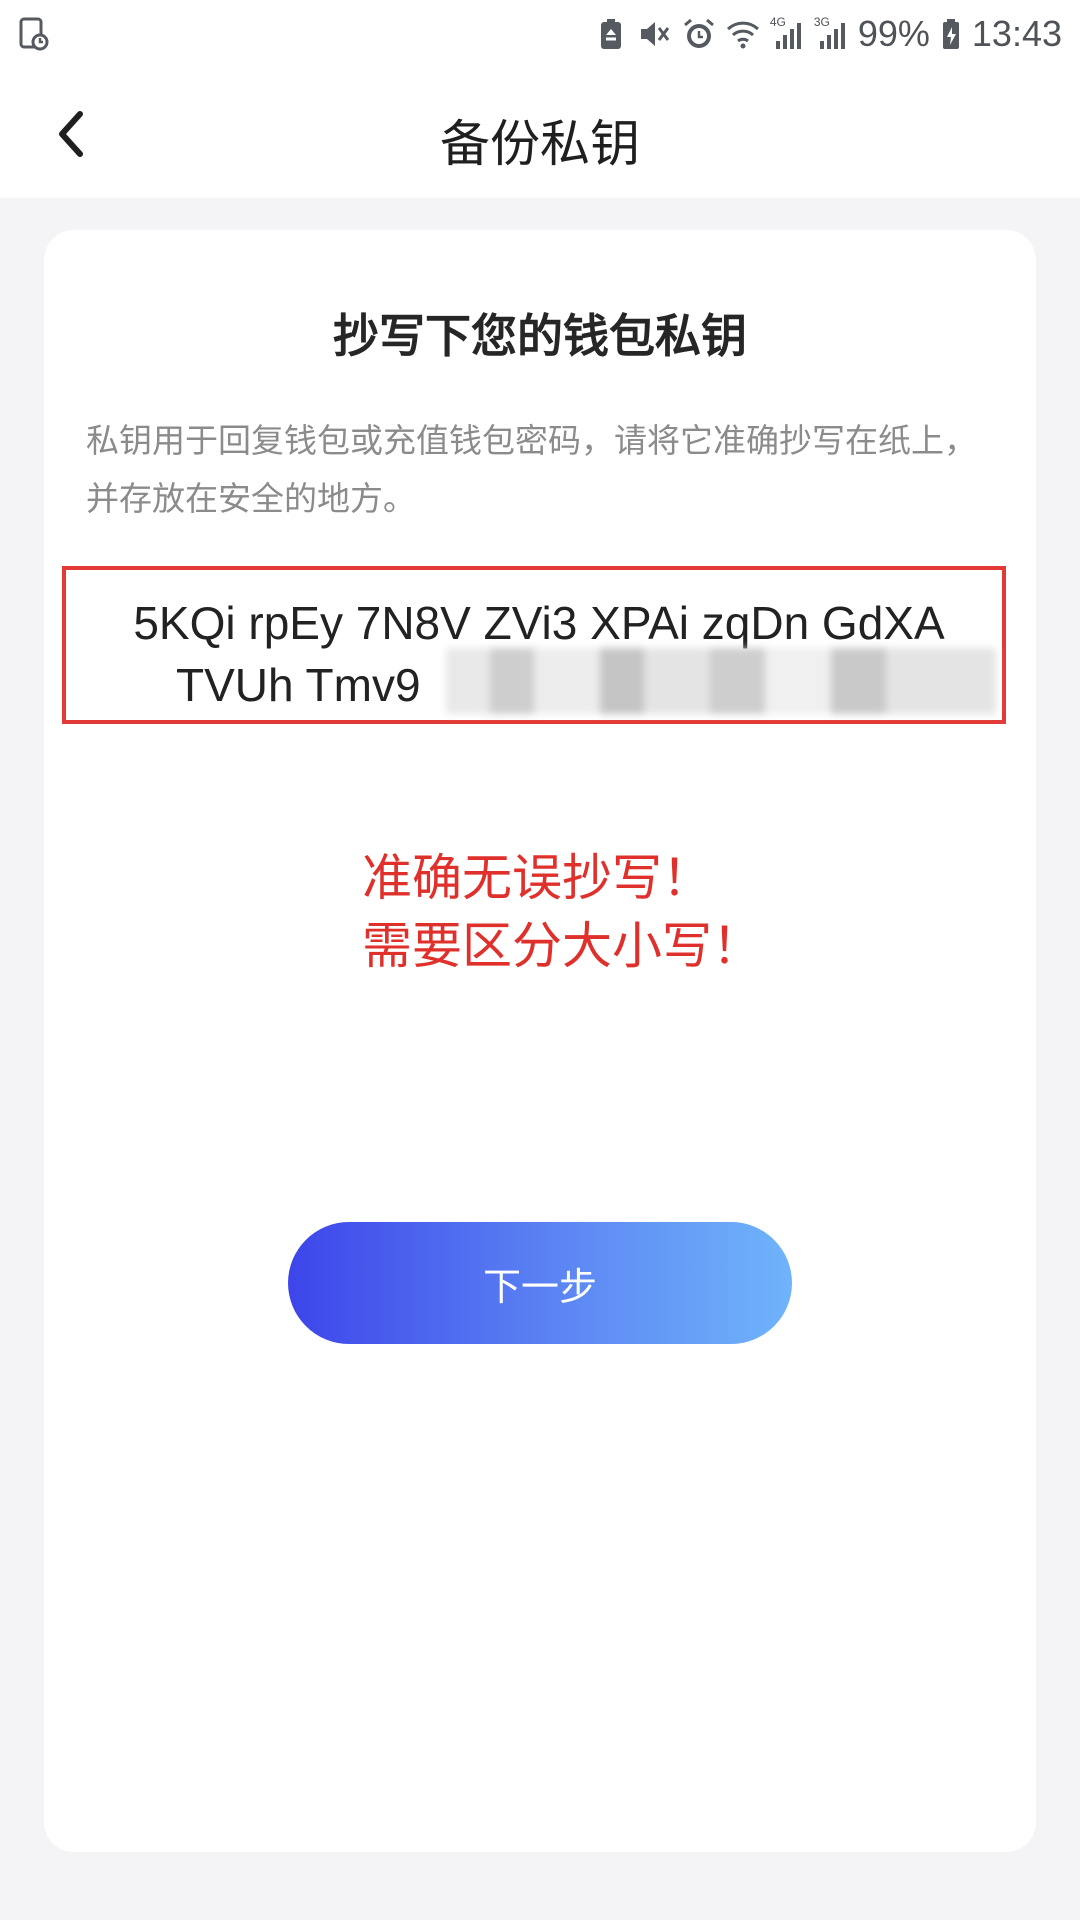 This screenshot has width=1080, height=1920. I want to click on battery-percent: 99%, so click(893, 33).